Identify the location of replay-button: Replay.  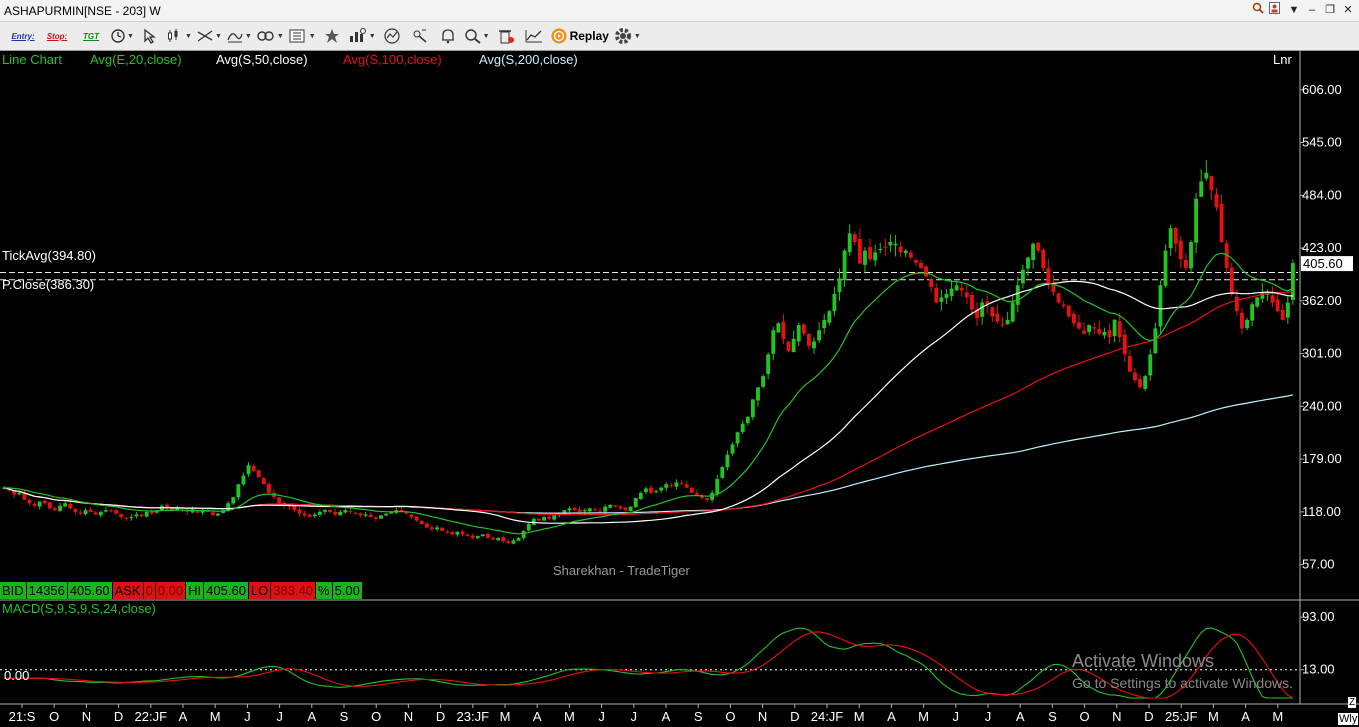
(579, 36).